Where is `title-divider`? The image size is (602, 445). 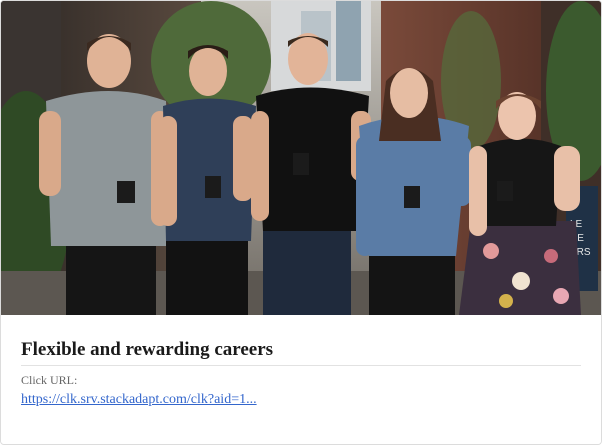
title-divider is located at coordinates (301, 365).